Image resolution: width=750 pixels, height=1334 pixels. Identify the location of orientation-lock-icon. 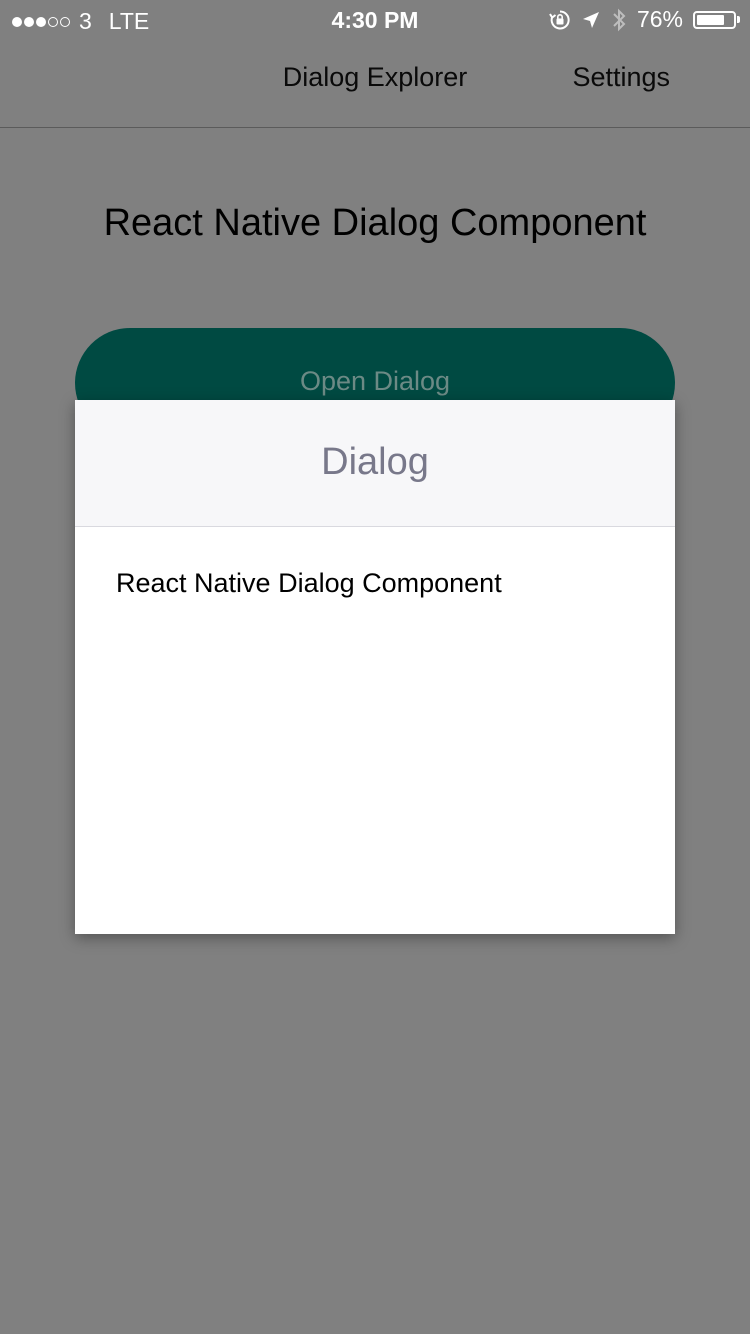
(560, 20).